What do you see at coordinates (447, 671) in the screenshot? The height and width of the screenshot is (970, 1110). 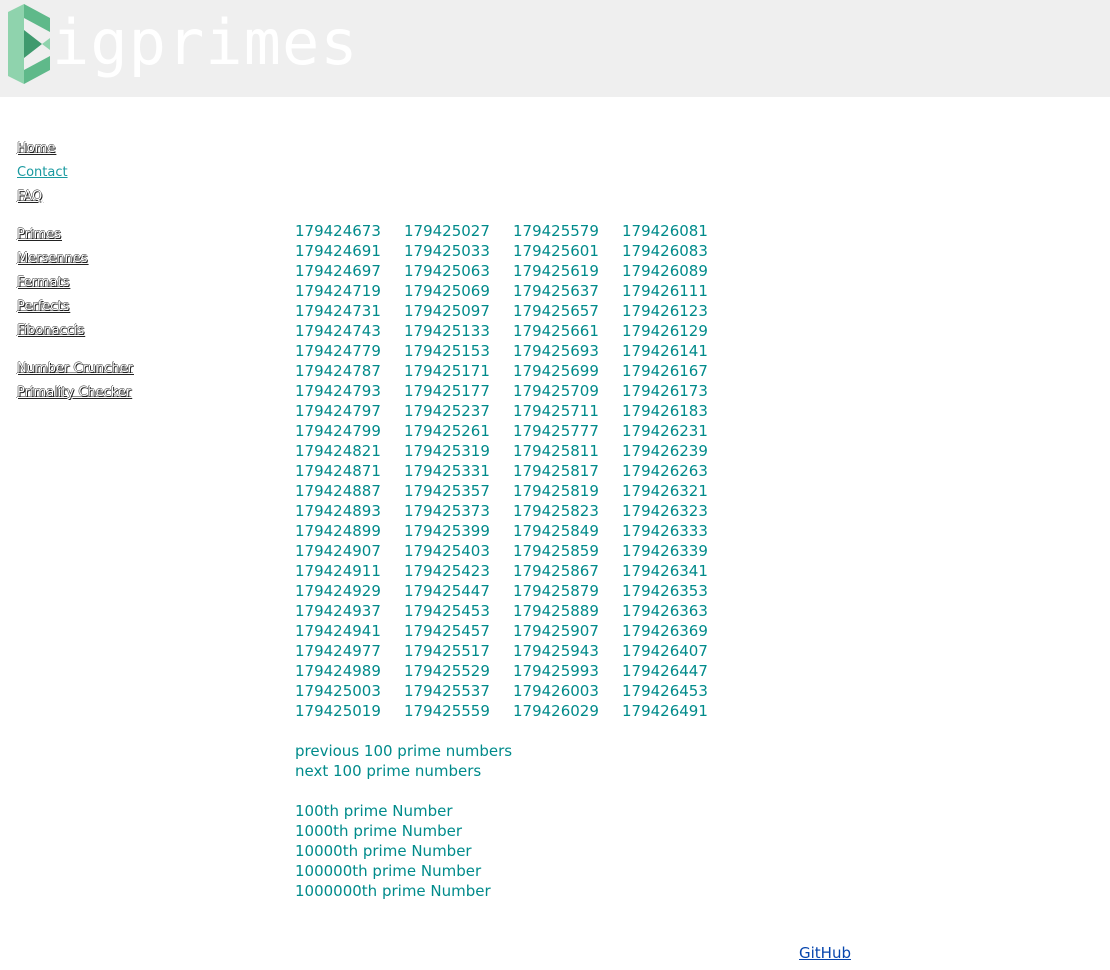 I see `prime-number: 179425529` at bounding box center [447, 671].